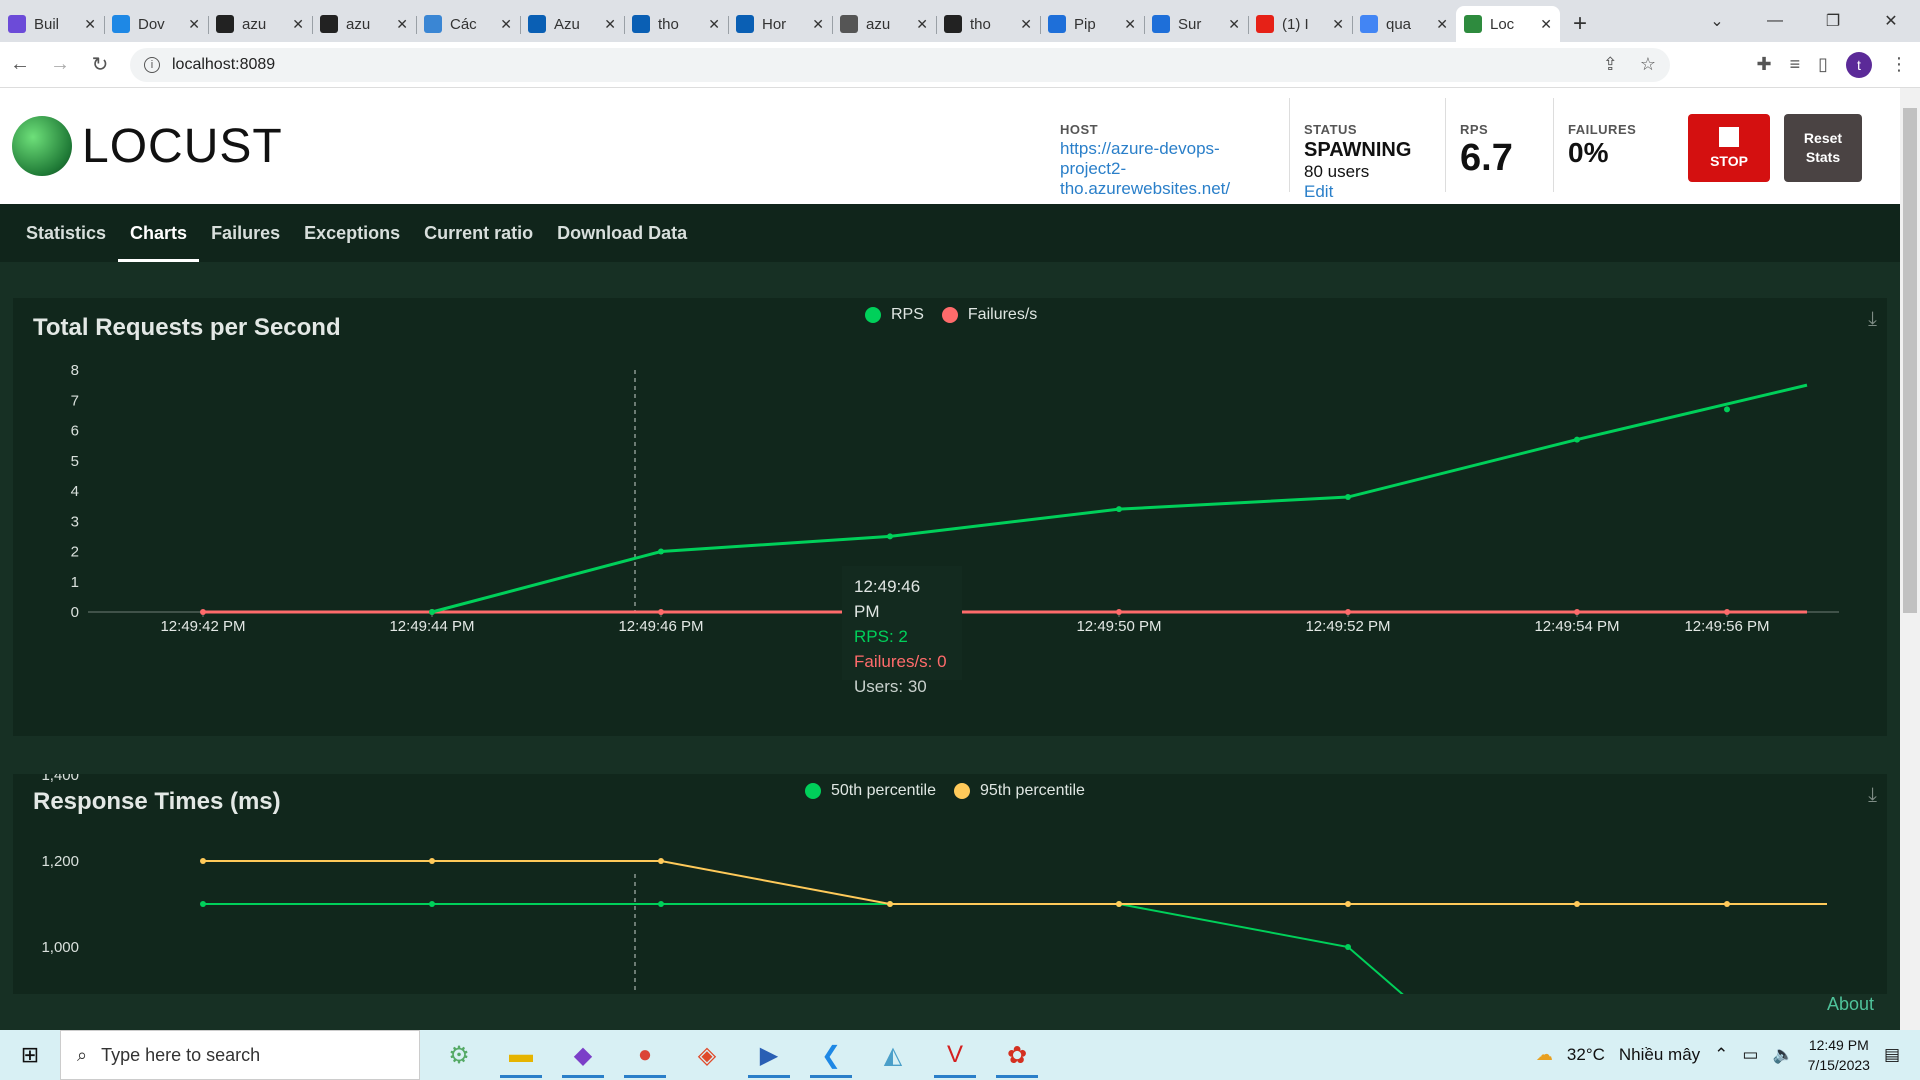 This screenshot has height=1080, width=1920. Describe the element at coordinates (245, 242) in the screenshot. I see `tab-failures: Failures` at that location.